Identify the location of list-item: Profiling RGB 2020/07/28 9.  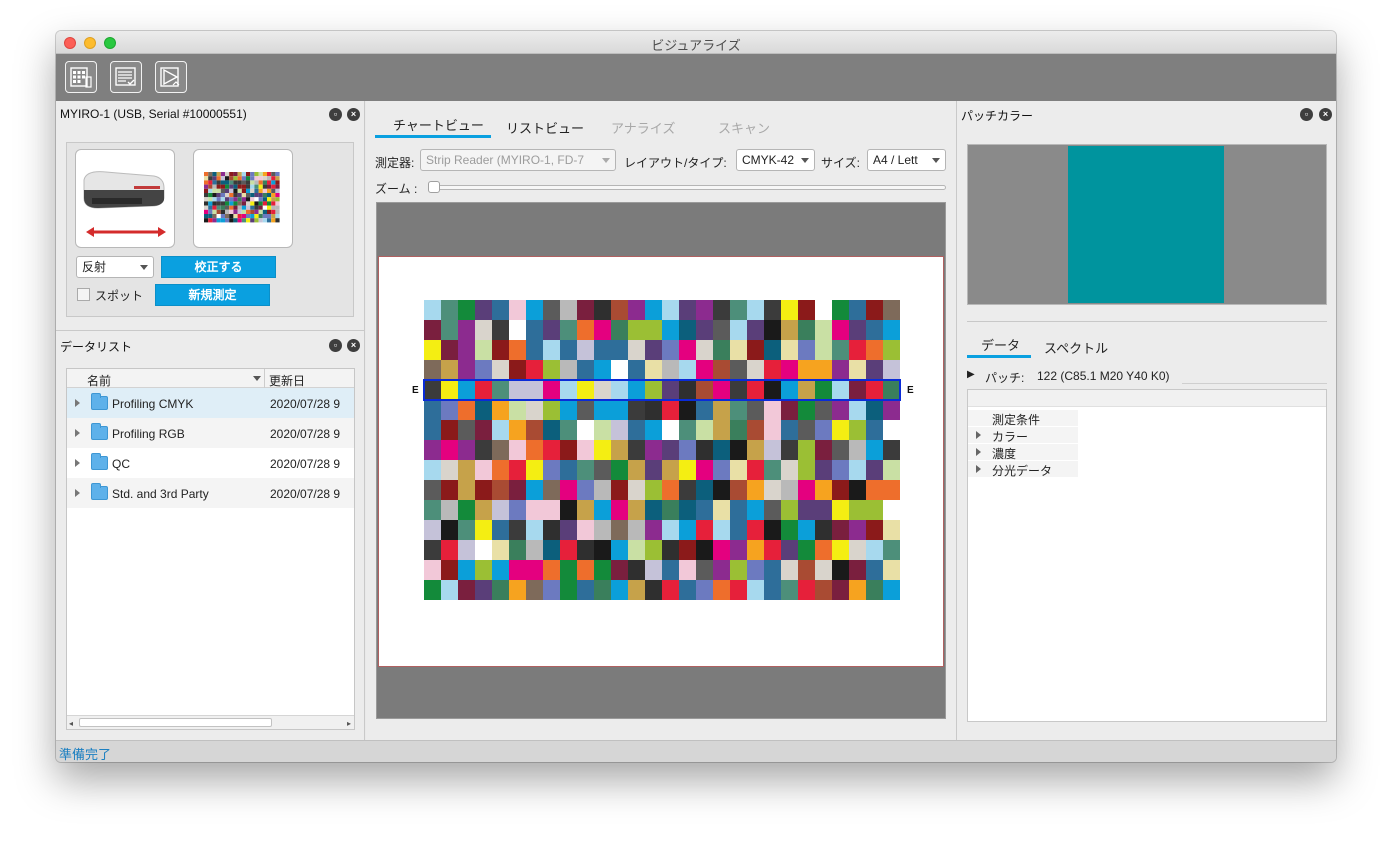
(210, 433).